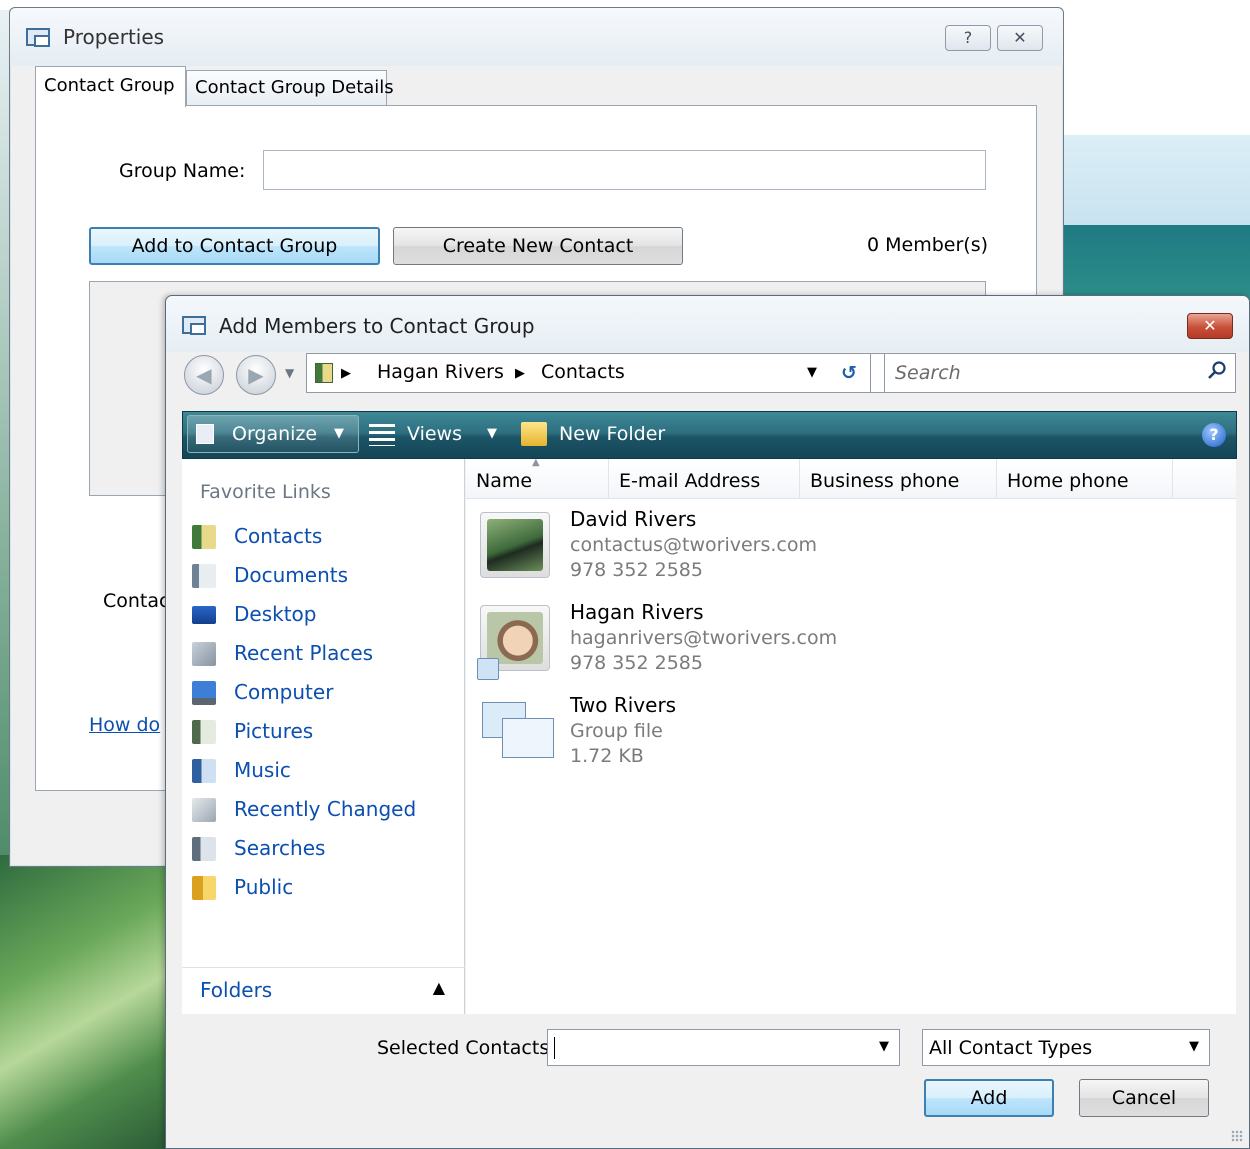 This screenshot has width=1250, height=1149. I want to click on command-toolbar: Organize ▼ Views ▼ New Folder ?, so click(709, 435).